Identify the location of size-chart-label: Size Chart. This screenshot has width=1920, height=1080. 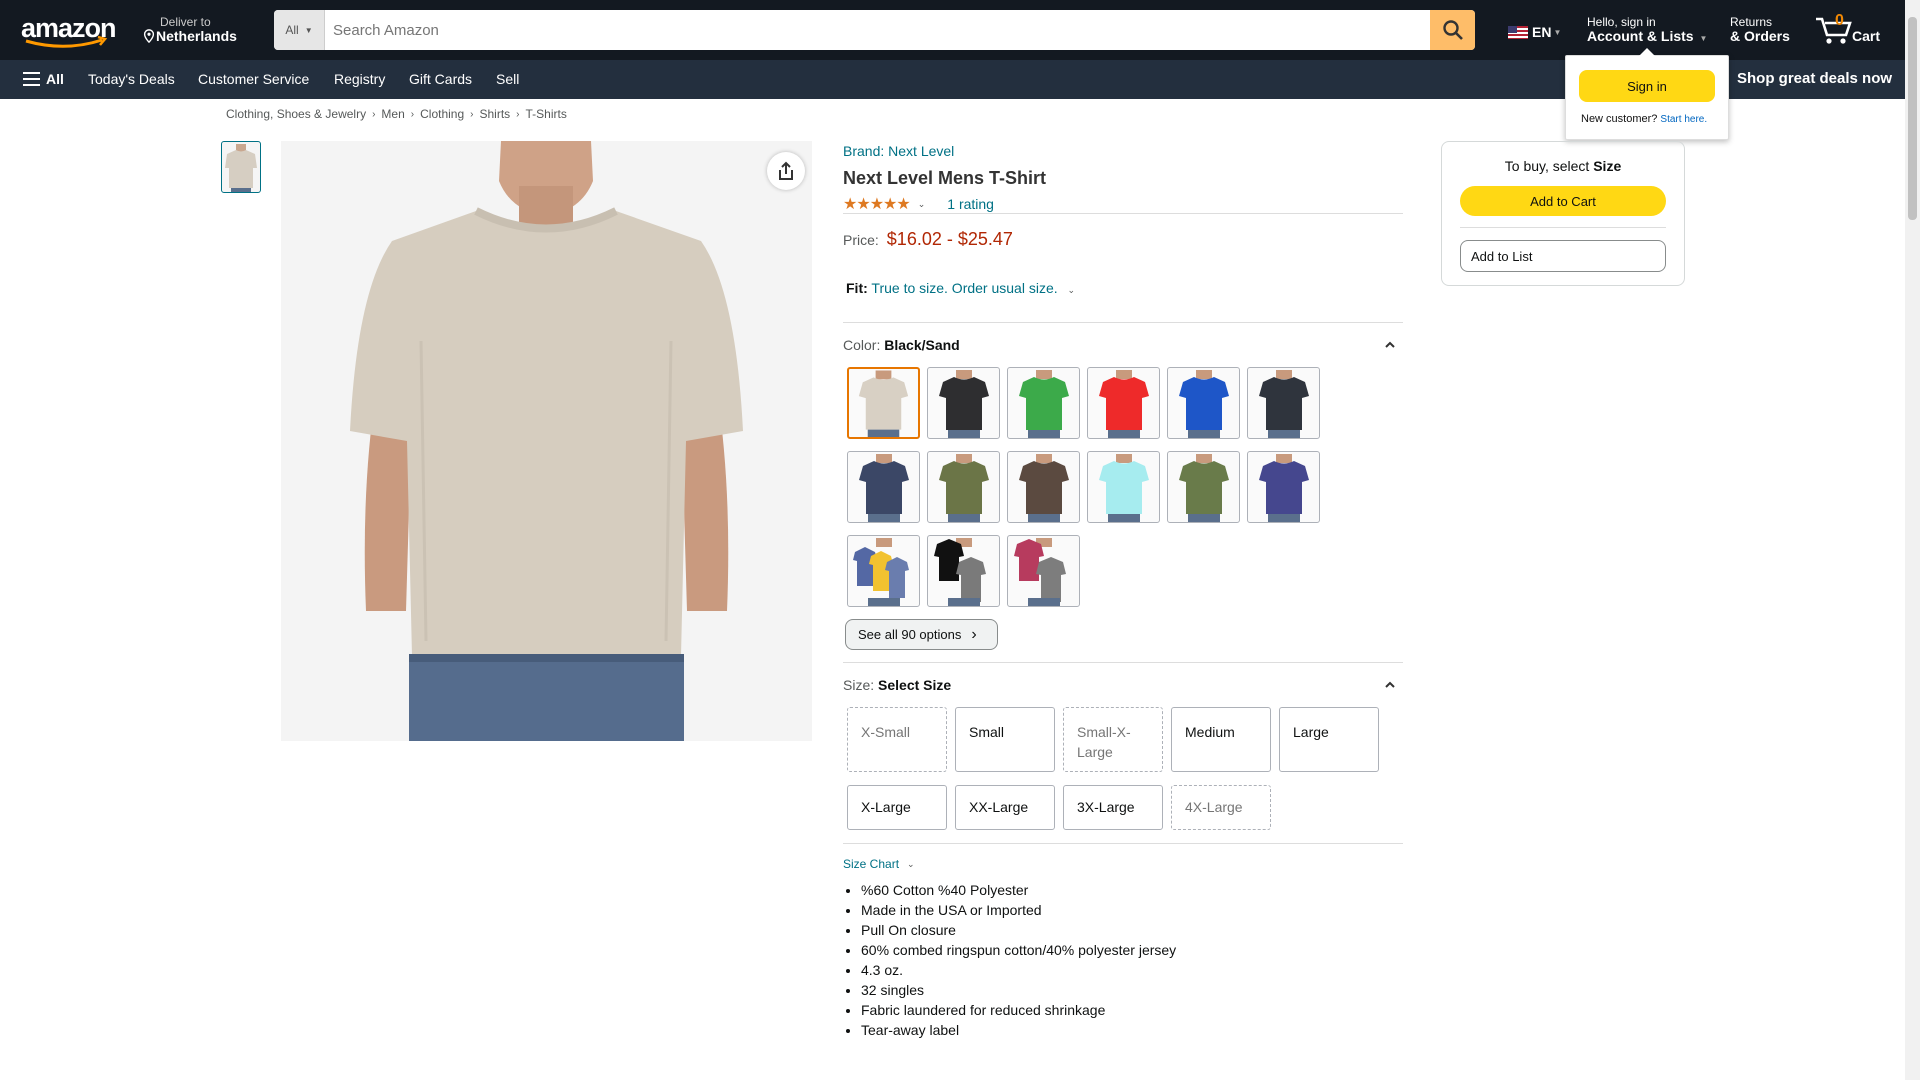
(871, 864).